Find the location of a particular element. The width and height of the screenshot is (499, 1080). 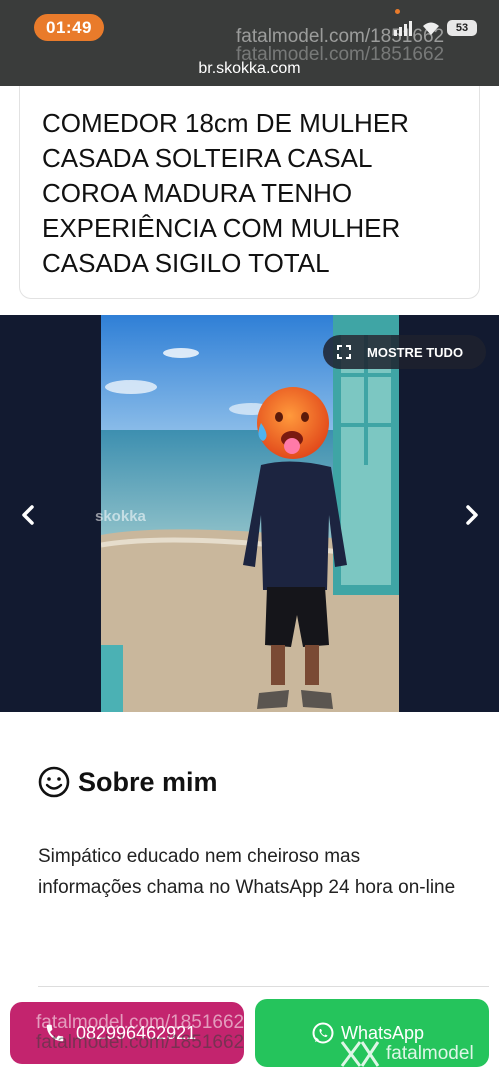

gallery-next-button is located at coordinates (472, 515).